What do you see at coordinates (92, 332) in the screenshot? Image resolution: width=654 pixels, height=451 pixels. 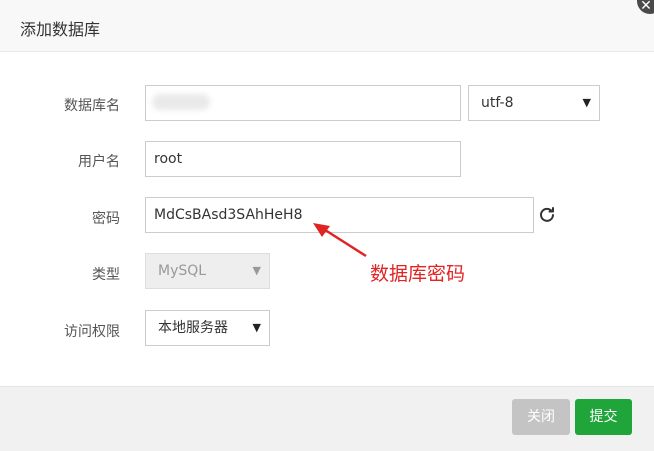 I see `access-label: 访问权限` at bounding box center [92, 332].